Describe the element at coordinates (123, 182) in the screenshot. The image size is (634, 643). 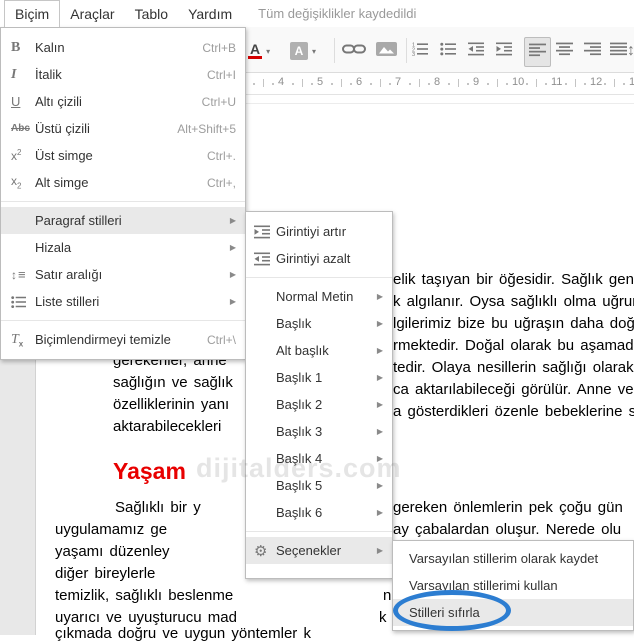
I see `menu-item-subscript: x2 Alt simge Ctrl+,` at that location.